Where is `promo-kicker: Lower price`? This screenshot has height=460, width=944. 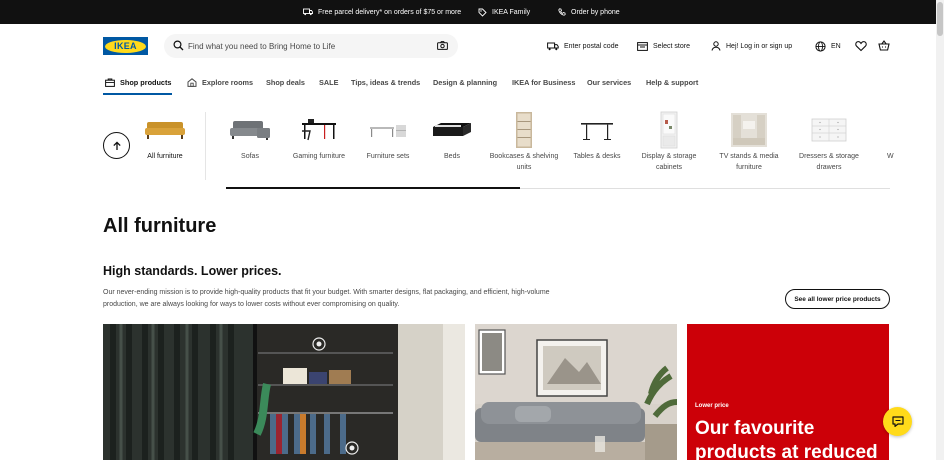
promo-kicker: Lower price is located at coordinates (712, 406).